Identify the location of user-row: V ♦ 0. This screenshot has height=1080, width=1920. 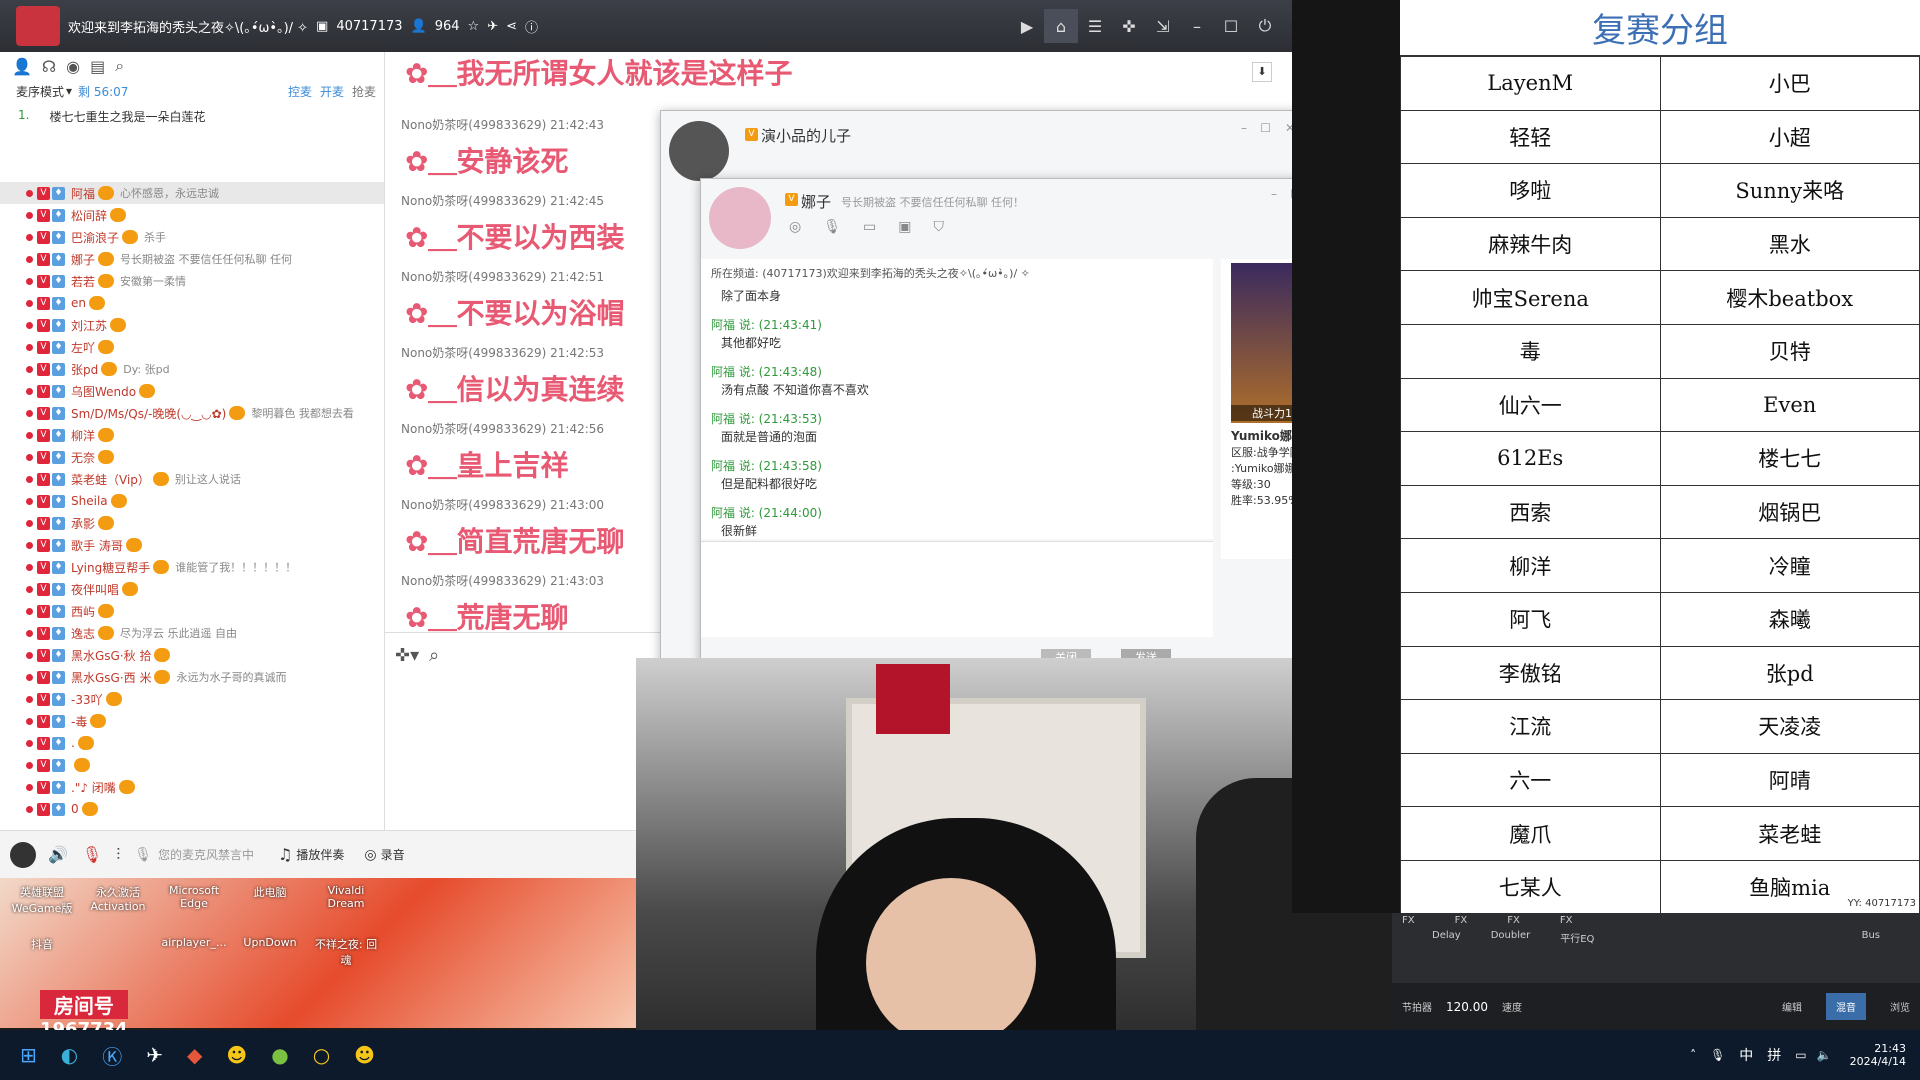
(192, 809).